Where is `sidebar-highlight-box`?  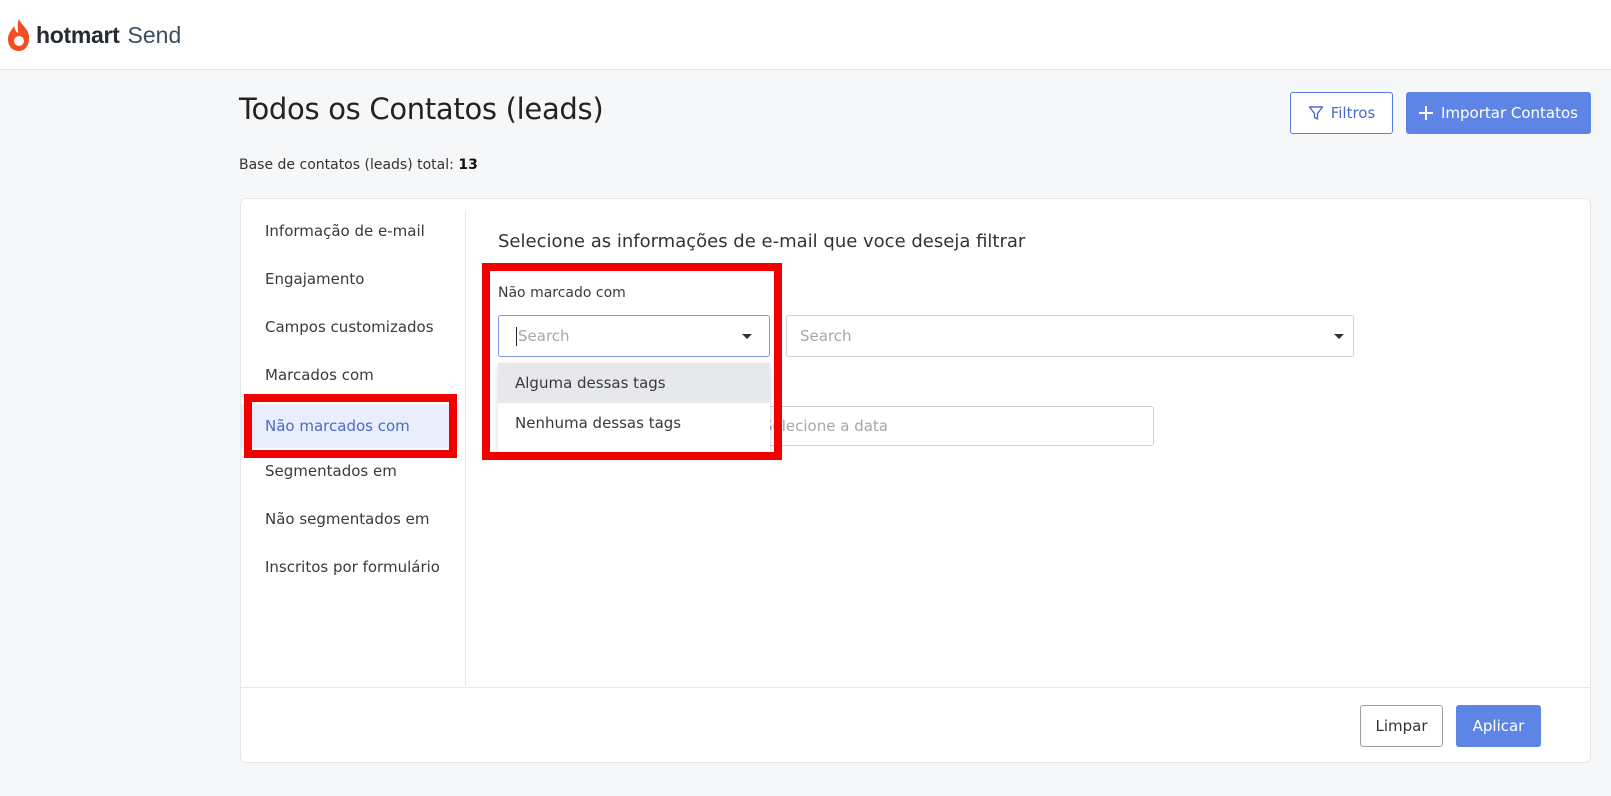 sidebar-highlight-box is located at coordinates (350, 426).